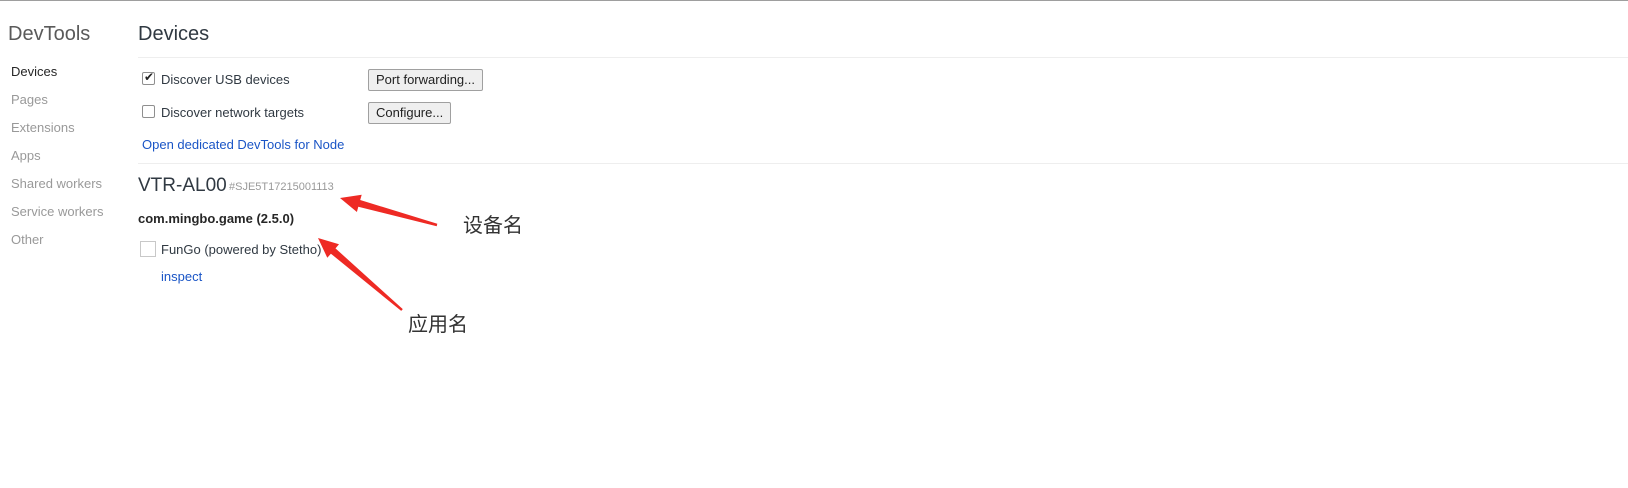 This screenshot has width=1628, height=488. Describe the element at coordinates (389, 210) in the screenshot. I see `device-arrow` at that location.